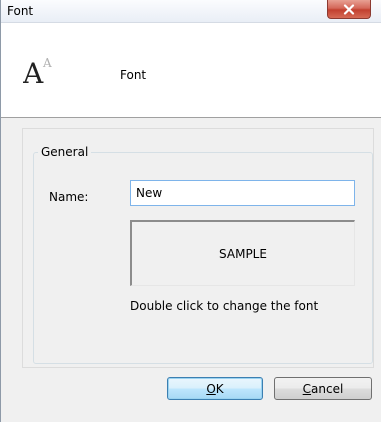 This screenshot has width=381, height=422. Describe the element at coordinates (0, 211) in the screenshot. I see `window-border` at that location.